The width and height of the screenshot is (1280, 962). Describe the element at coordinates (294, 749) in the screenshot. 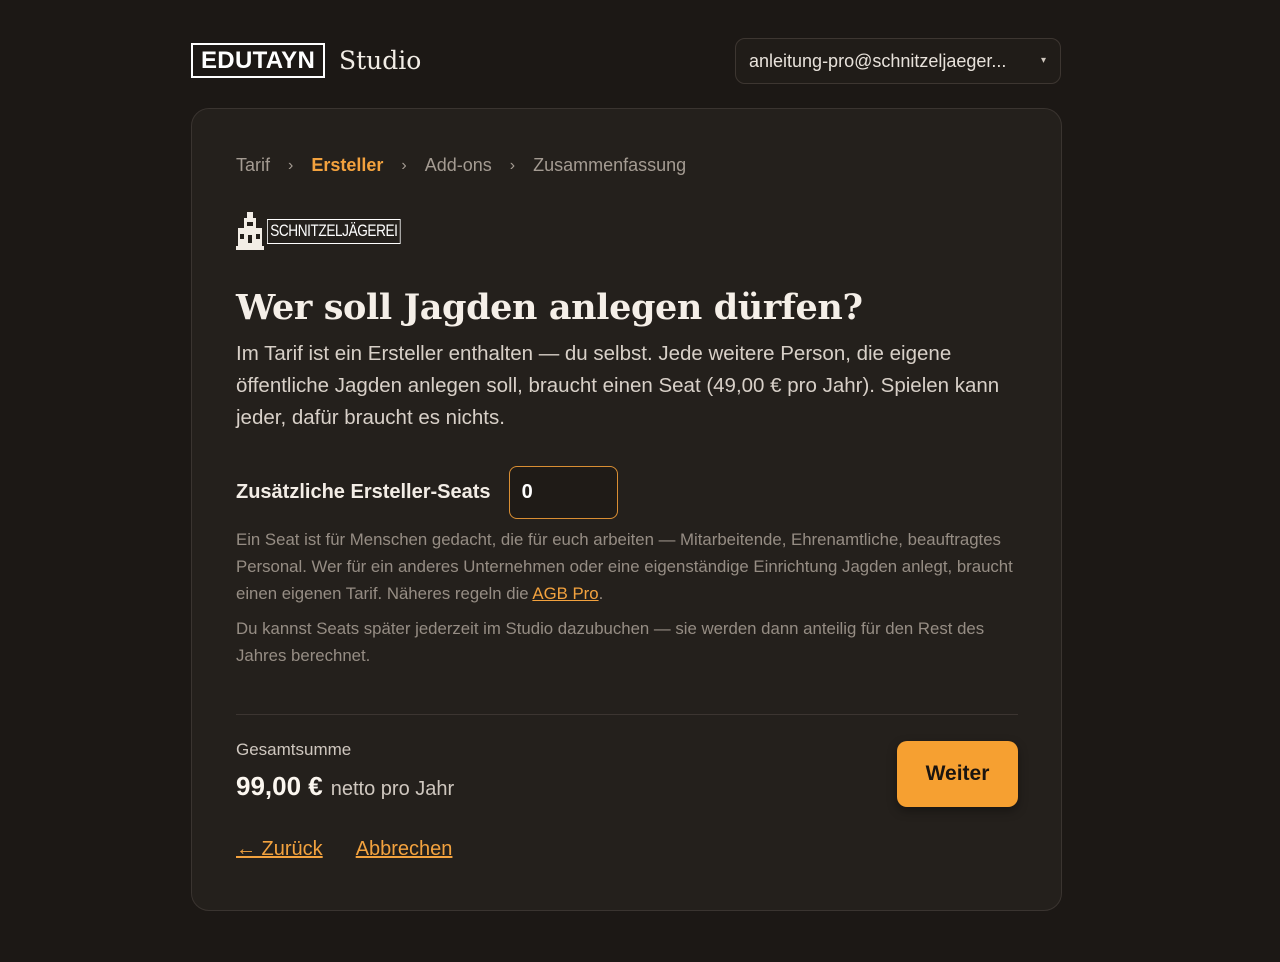

I see `total-label: Gesamtsumme` at that location.